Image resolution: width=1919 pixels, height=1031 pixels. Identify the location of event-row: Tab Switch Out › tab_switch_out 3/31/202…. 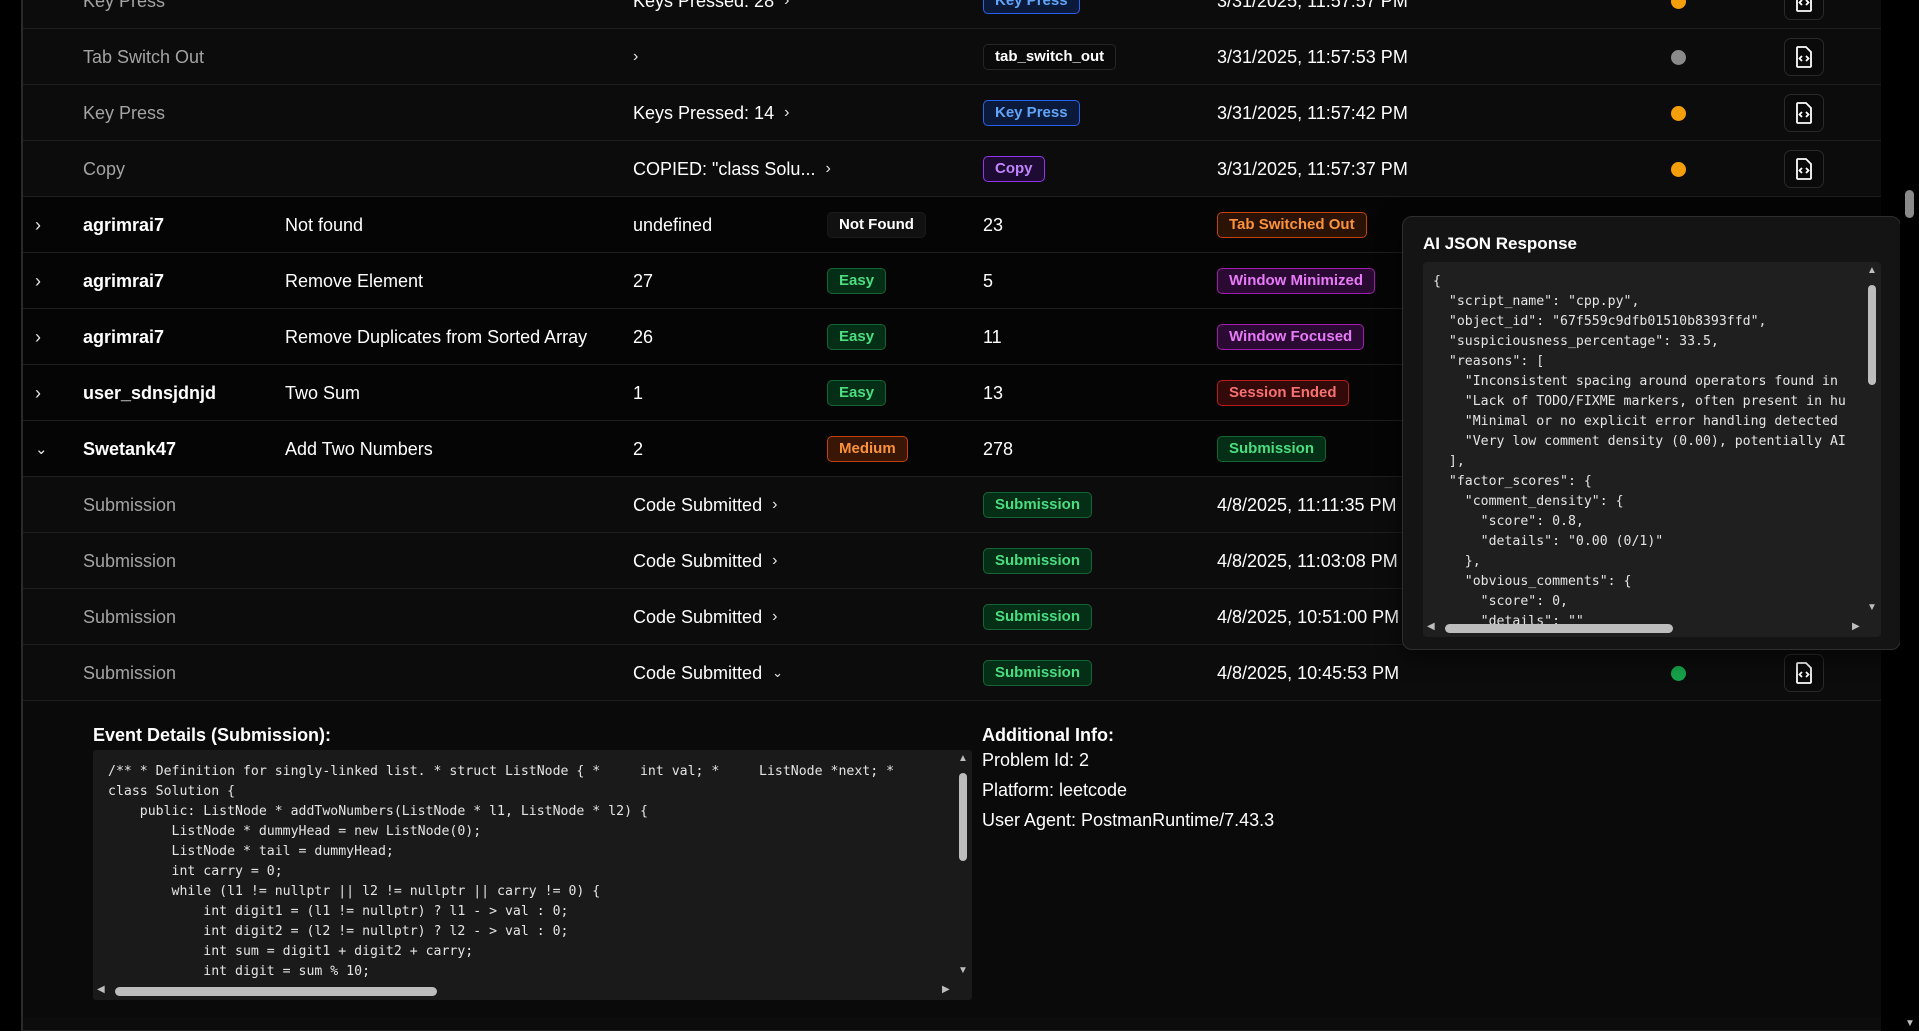
(952, 57).